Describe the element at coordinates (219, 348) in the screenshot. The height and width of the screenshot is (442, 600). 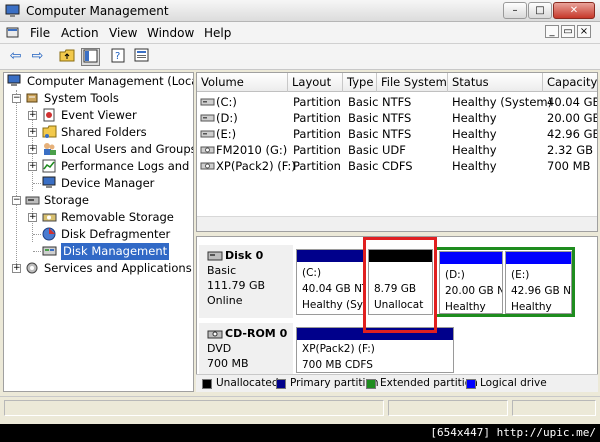
I see `cdrom0-type: DVD` at that location.